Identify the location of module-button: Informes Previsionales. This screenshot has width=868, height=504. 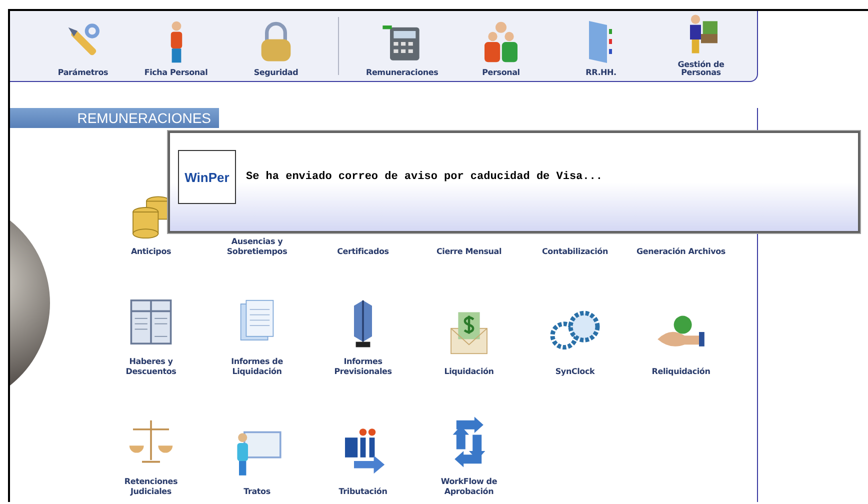
(363, 323).